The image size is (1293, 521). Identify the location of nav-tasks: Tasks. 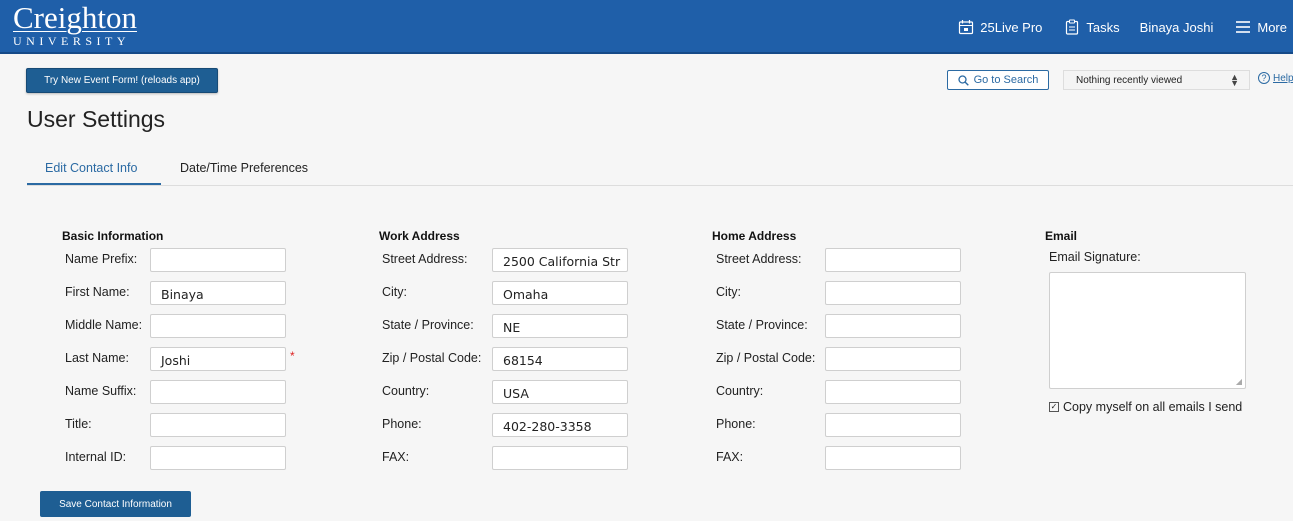
(1092, 27).